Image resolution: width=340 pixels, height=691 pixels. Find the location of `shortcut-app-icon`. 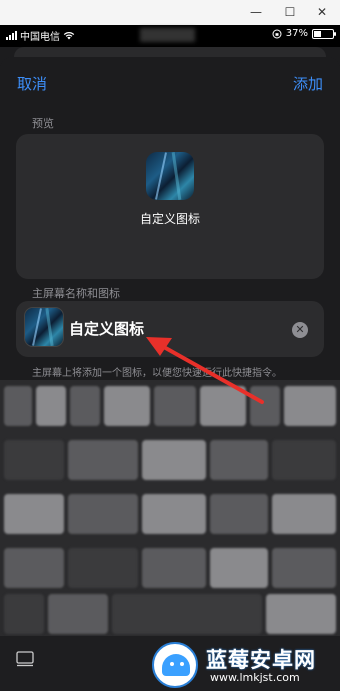

shortcut-app-icon is located at coordinates (170, 176).